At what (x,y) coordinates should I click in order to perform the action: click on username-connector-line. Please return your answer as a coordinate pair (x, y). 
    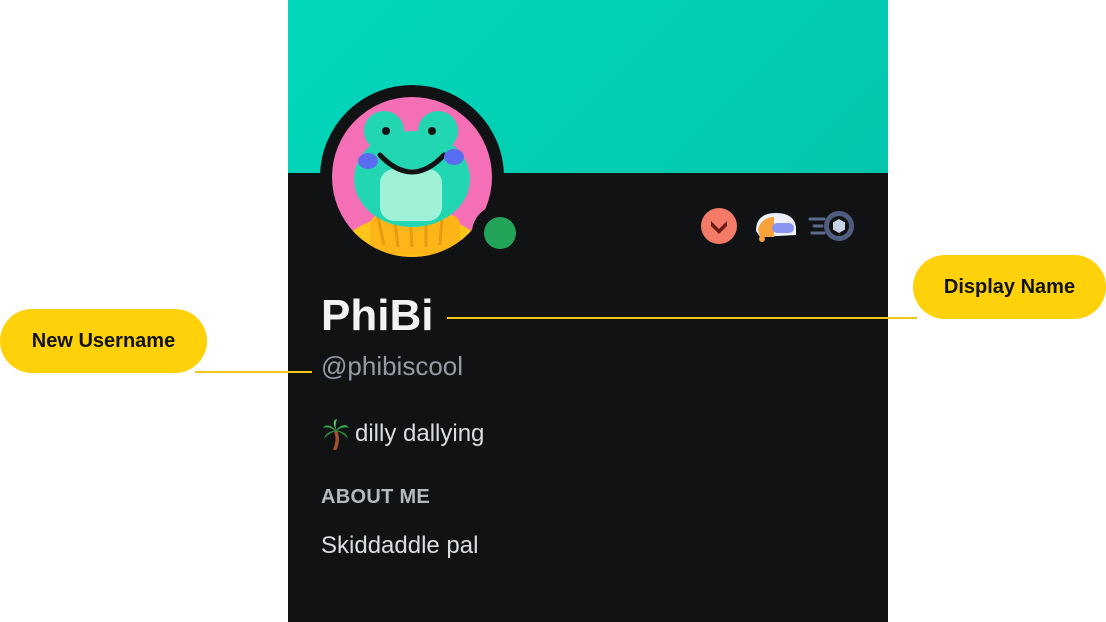
    Looking at the image, I should click on (253, 372).